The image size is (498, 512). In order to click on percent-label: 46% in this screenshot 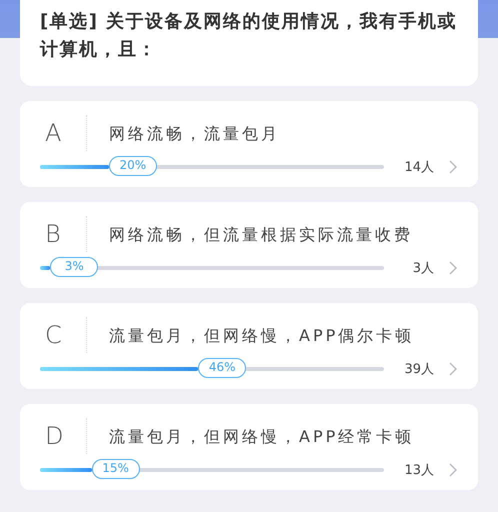, I will do `click(222, 368)`.